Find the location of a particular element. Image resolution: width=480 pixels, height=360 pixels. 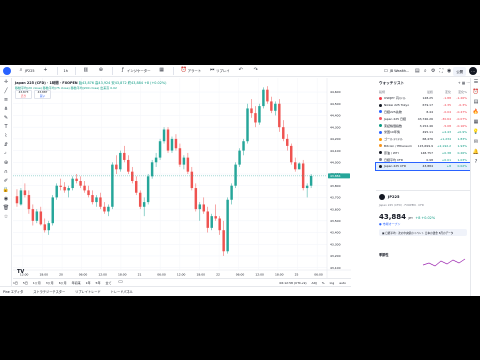

layout-grid-icon: ▤ is located at coordinates (417, 71).